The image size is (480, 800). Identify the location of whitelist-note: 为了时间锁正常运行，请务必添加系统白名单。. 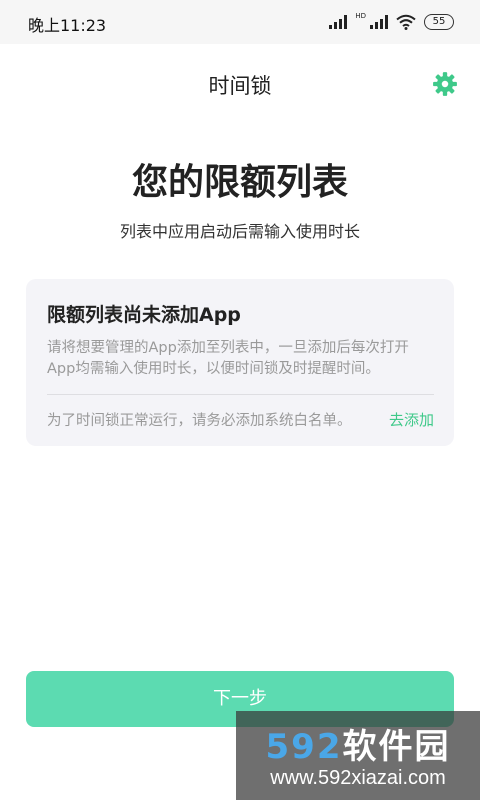
(199, 421).